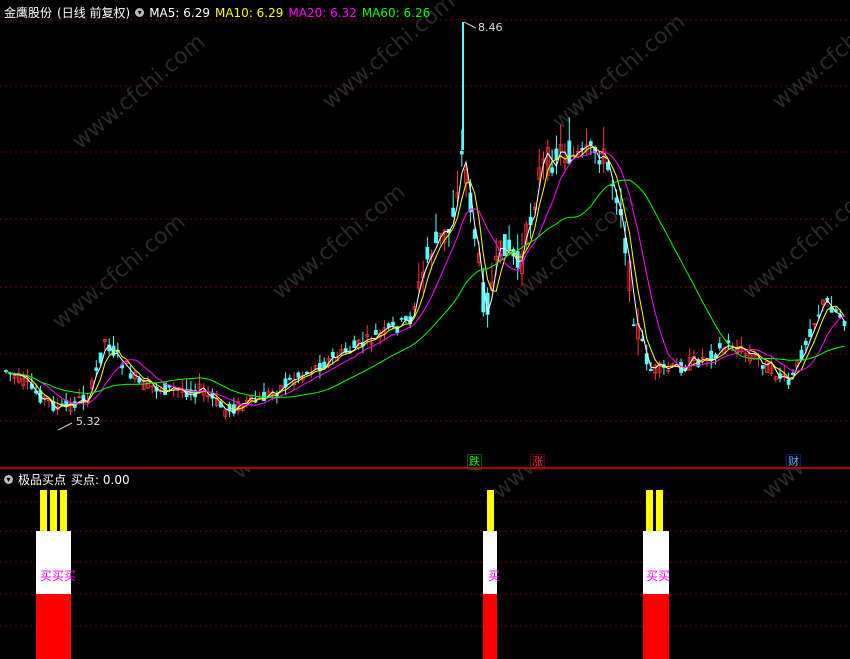 This screenshot has height=659, width=850. What do you see at coordinates (396, 12) in the screenshot?
I see `ma60-label: MA60: 6.26` at bounding box center [396, 12].